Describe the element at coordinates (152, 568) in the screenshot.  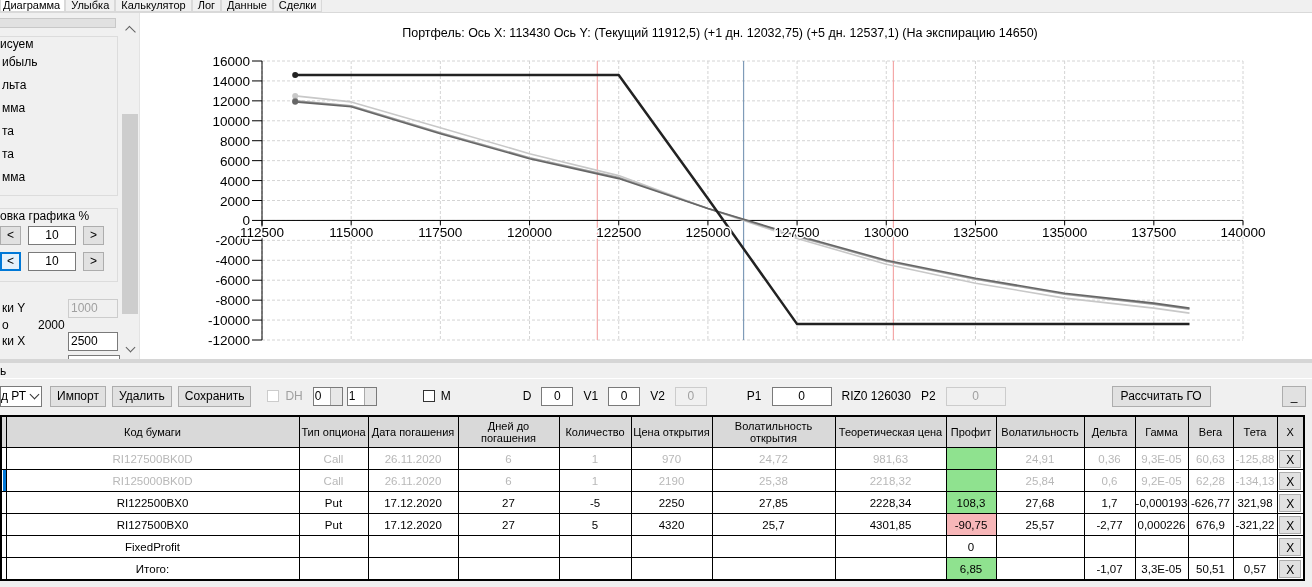
I see `table-cell: Итого:` at that location.